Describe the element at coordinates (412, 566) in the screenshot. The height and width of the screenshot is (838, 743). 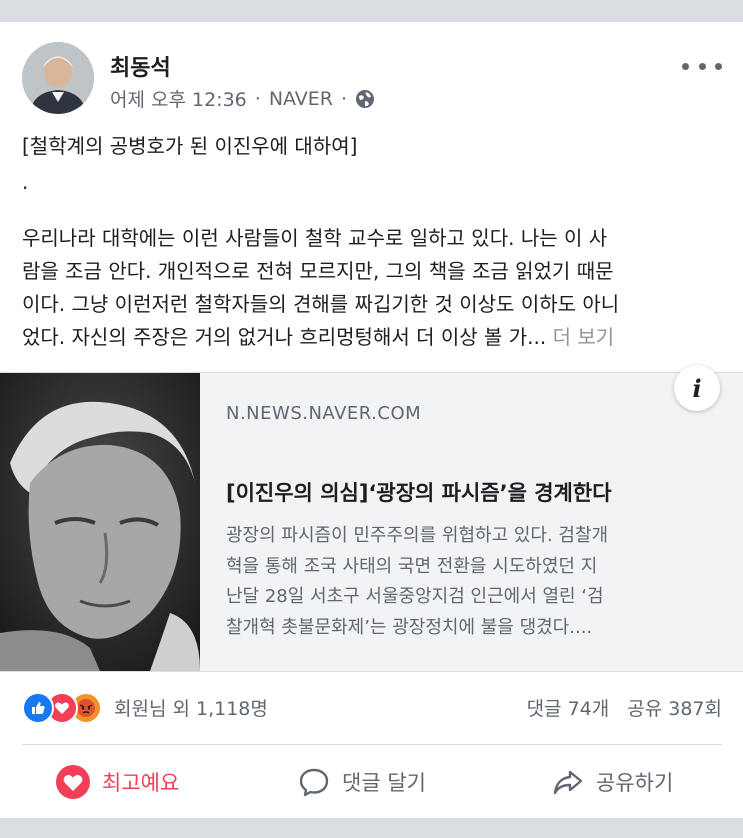
I see `link-desc-line: 혁을 통해 조국 사태의 국면 전환을 시도하였던 지` at that location.